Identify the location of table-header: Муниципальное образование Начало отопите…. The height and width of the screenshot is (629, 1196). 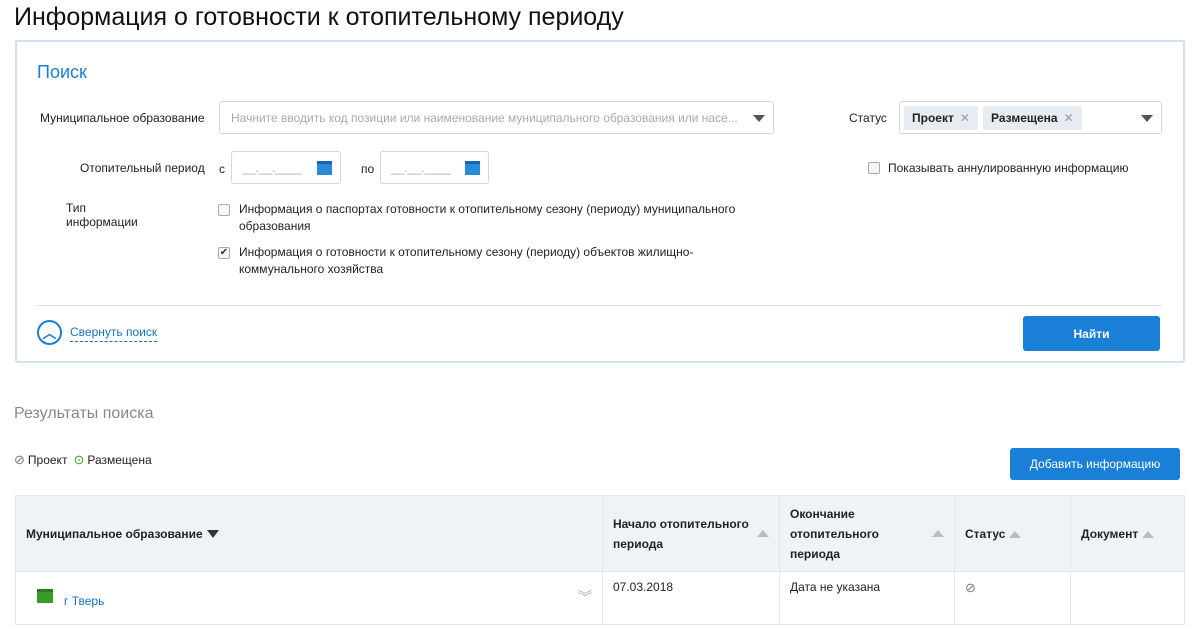
(600, 533).